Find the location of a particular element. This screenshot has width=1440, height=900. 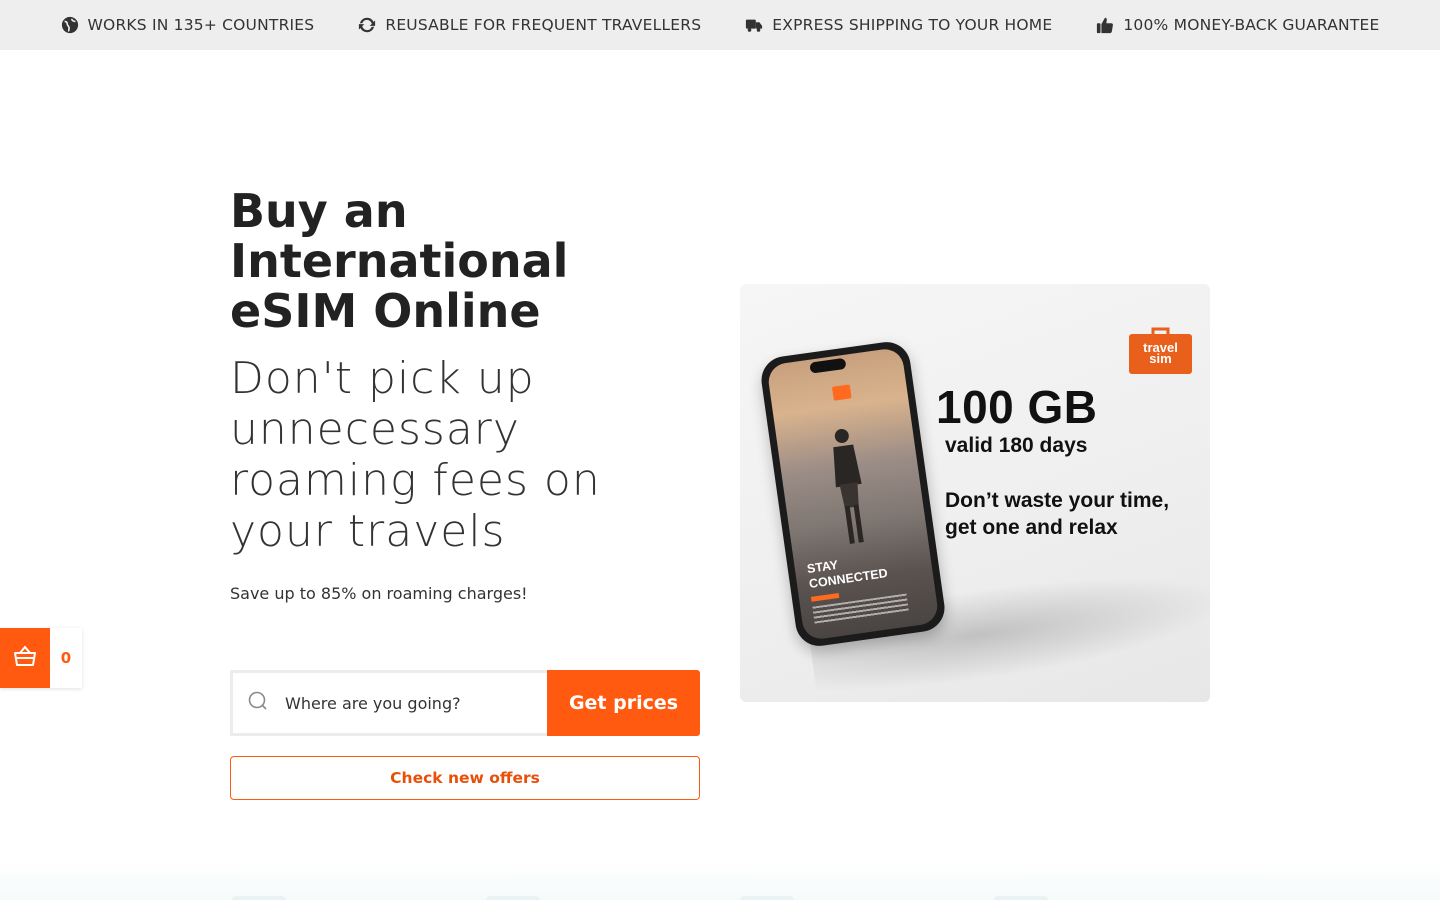

benefit-label: REUSABLE FOR FREQUENT TRAVELLERS is located at coordinates (543, 25).